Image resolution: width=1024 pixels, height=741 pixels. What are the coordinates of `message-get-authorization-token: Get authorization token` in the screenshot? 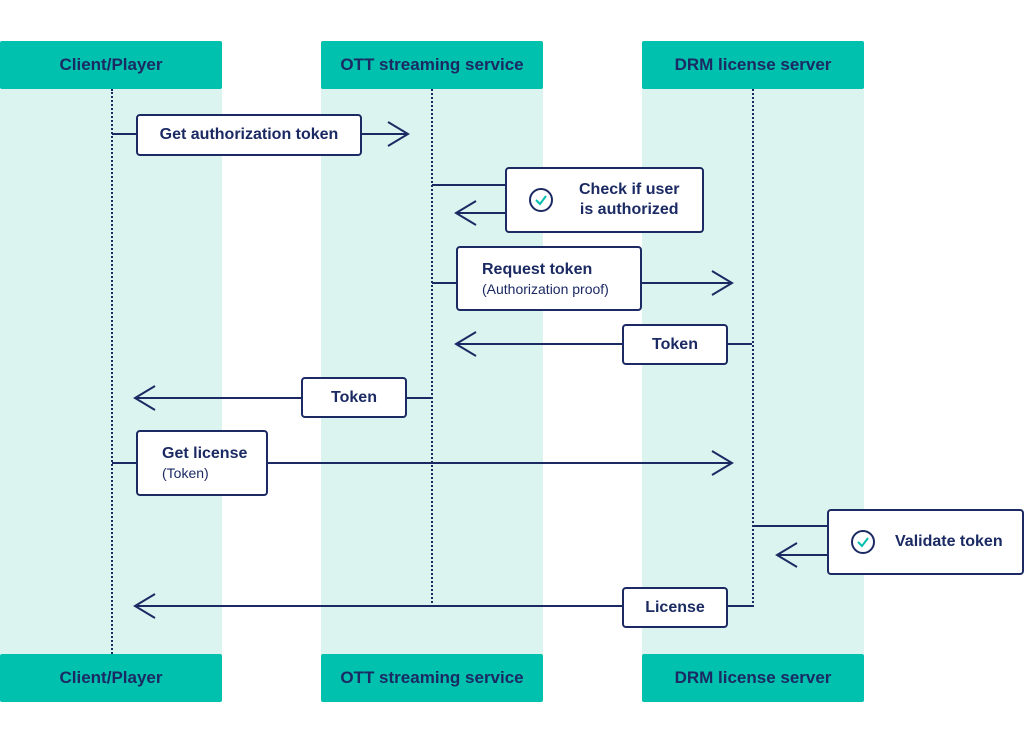 It's located at (249, 135).